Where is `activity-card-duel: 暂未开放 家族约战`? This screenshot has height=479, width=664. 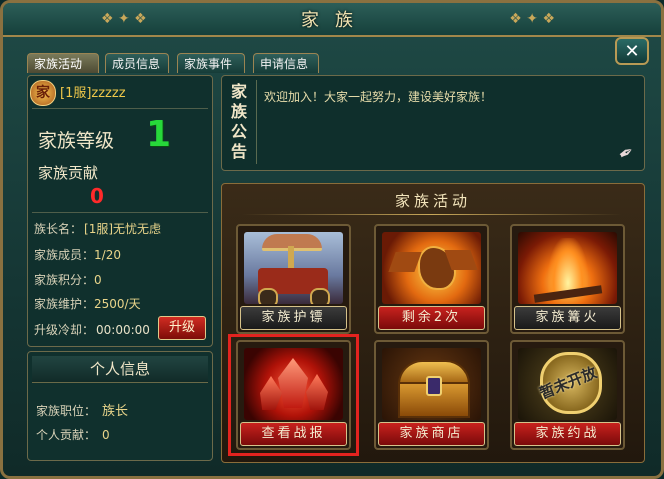 activity-card-duel: 暂未开放 家族约战 is located at coordinates (567, 395).